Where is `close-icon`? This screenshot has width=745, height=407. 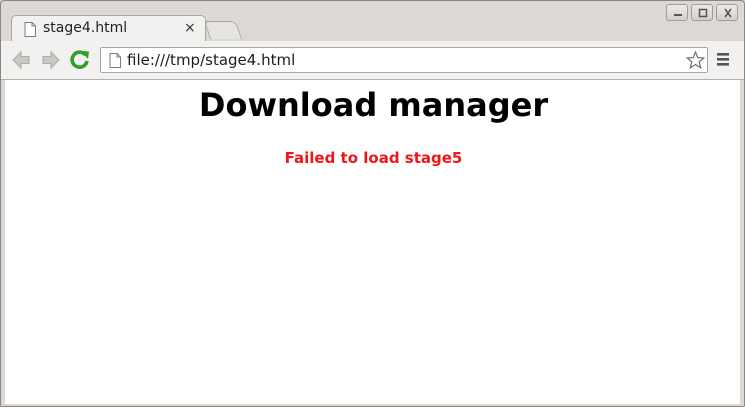
close-icon is located at coordinates (727, 12).